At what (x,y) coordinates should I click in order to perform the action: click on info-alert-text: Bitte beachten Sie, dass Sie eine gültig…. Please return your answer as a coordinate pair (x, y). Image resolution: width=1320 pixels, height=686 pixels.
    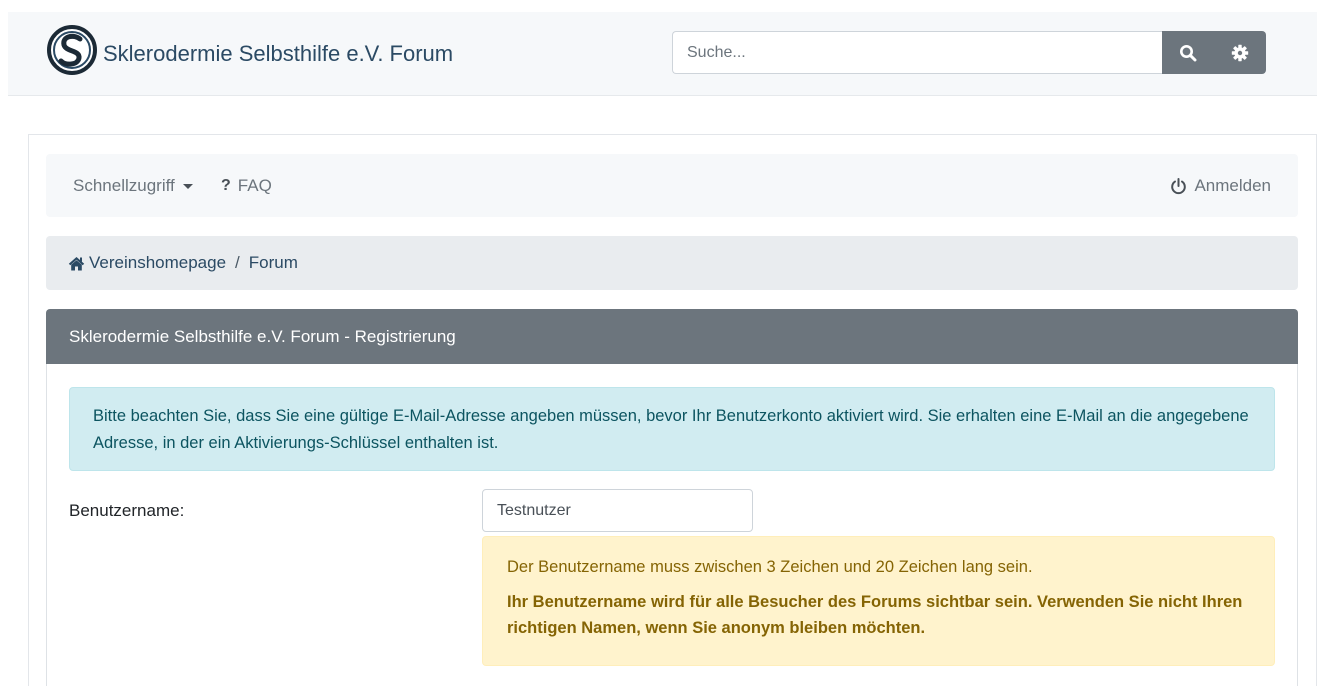
    Looking at the image, I should click on (671, 429).